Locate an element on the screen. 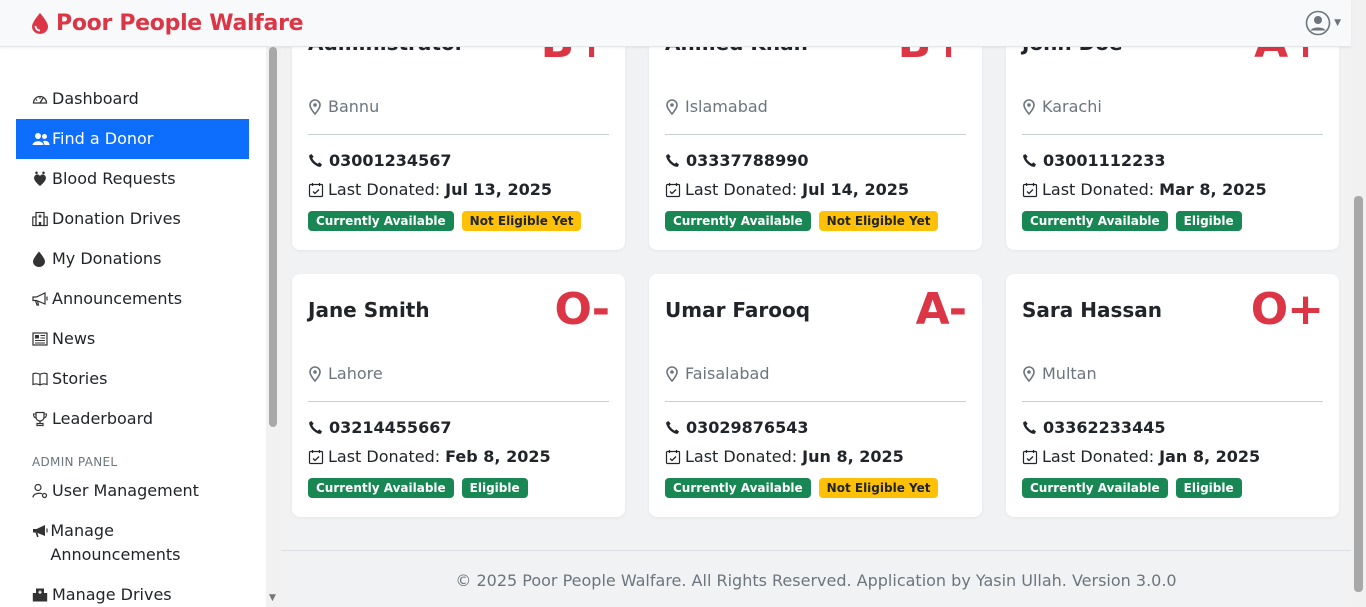  phone-number: 03001234567 is located at coordinates (390, 160).